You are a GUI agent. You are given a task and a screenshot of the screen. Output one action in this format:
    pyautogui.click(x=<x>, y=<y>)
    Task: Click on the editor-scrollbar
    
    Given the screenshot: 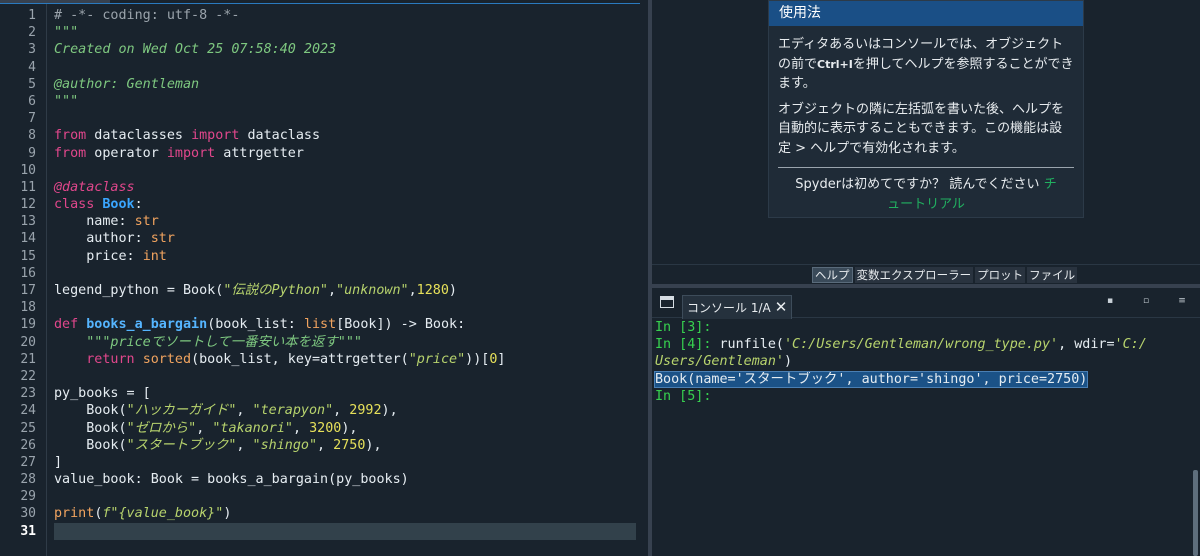 What is the action you would take?
    pyautogui.click(x=642, y=280)
    